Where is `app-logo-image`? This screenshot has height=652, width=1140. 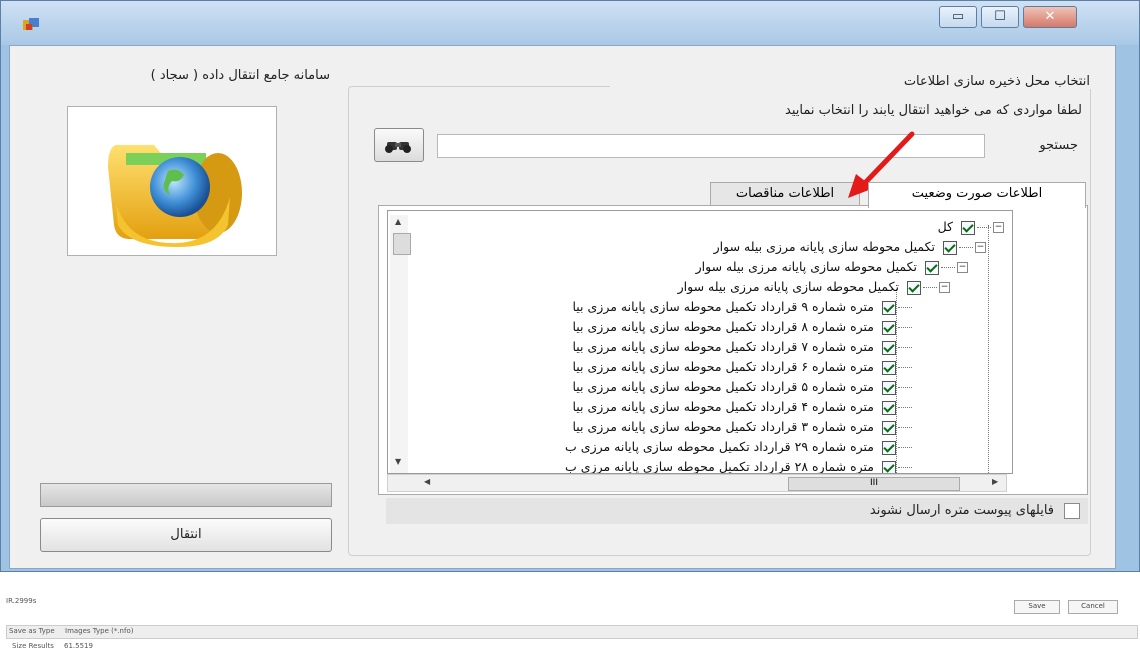 app-logo-image is located at coordinates (172, 181).